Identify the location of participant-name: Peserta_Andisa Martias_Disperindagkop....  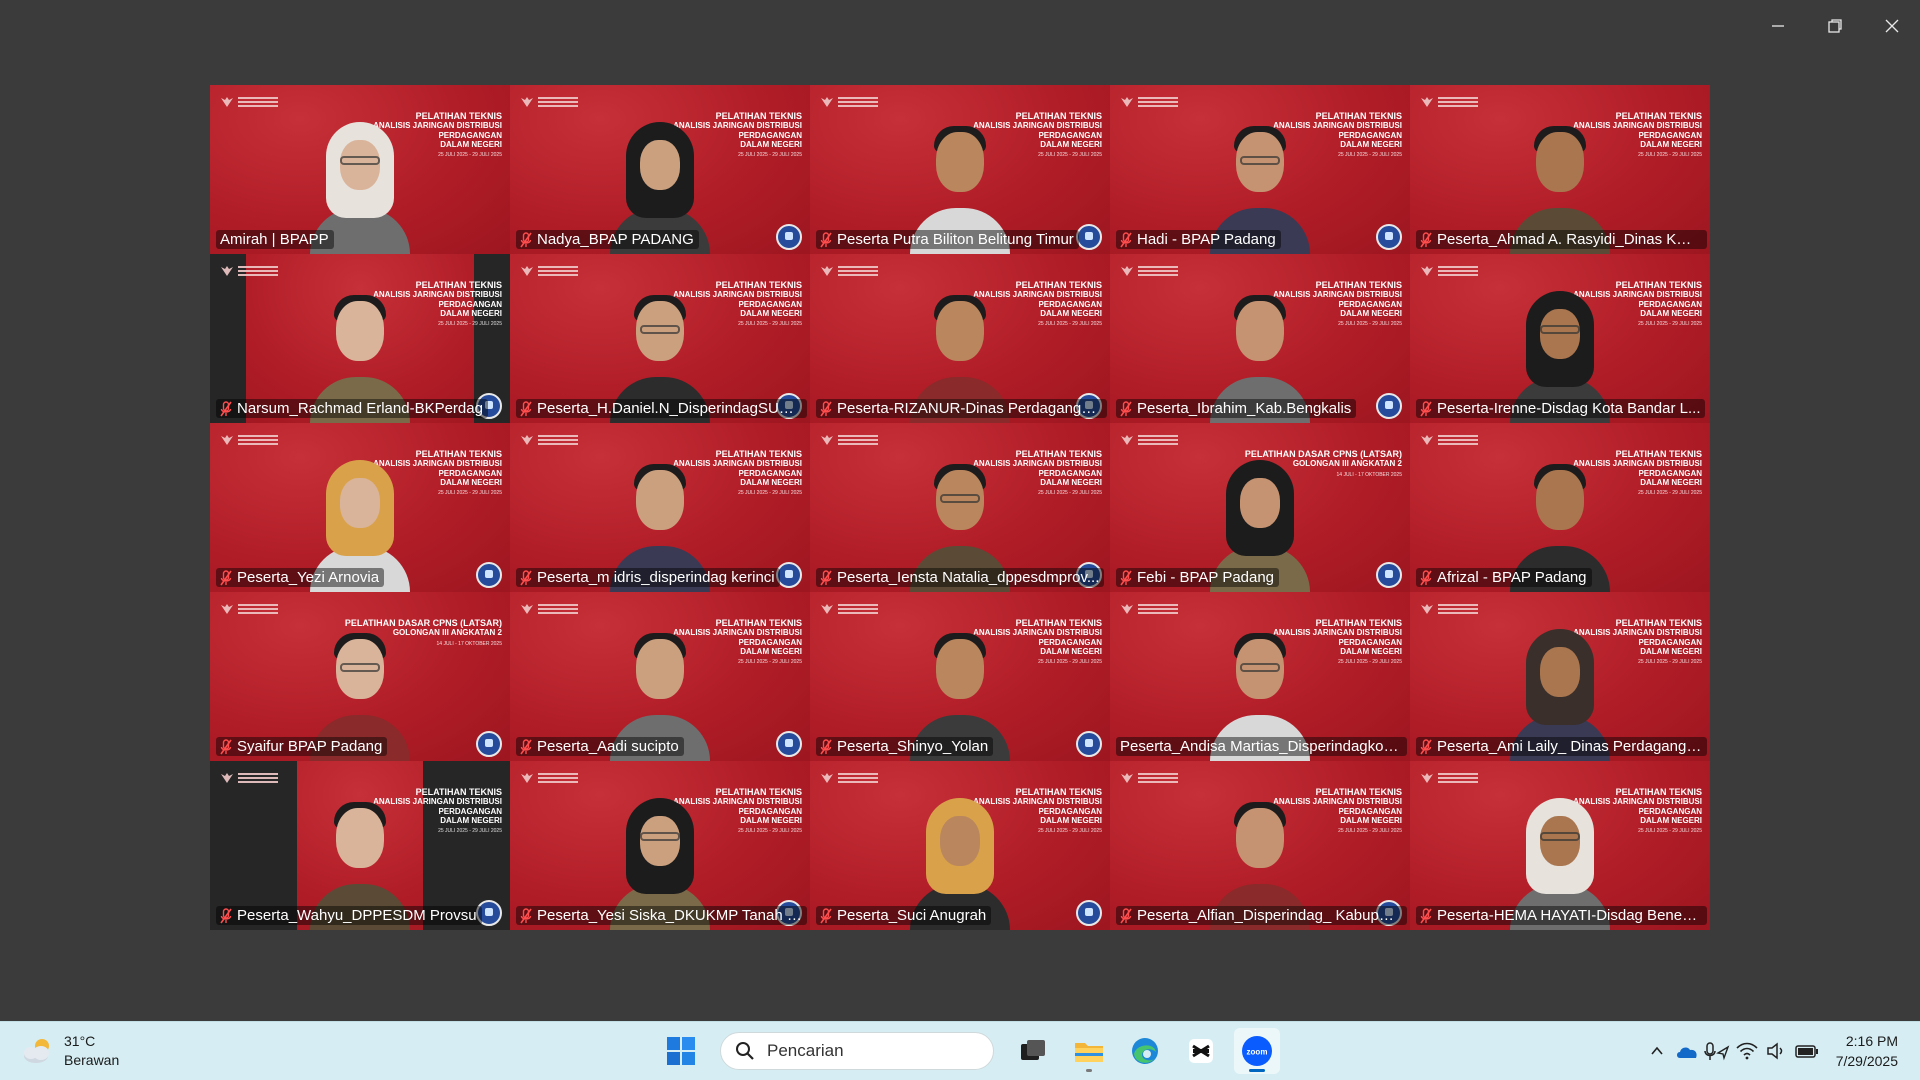
(1261, 746).